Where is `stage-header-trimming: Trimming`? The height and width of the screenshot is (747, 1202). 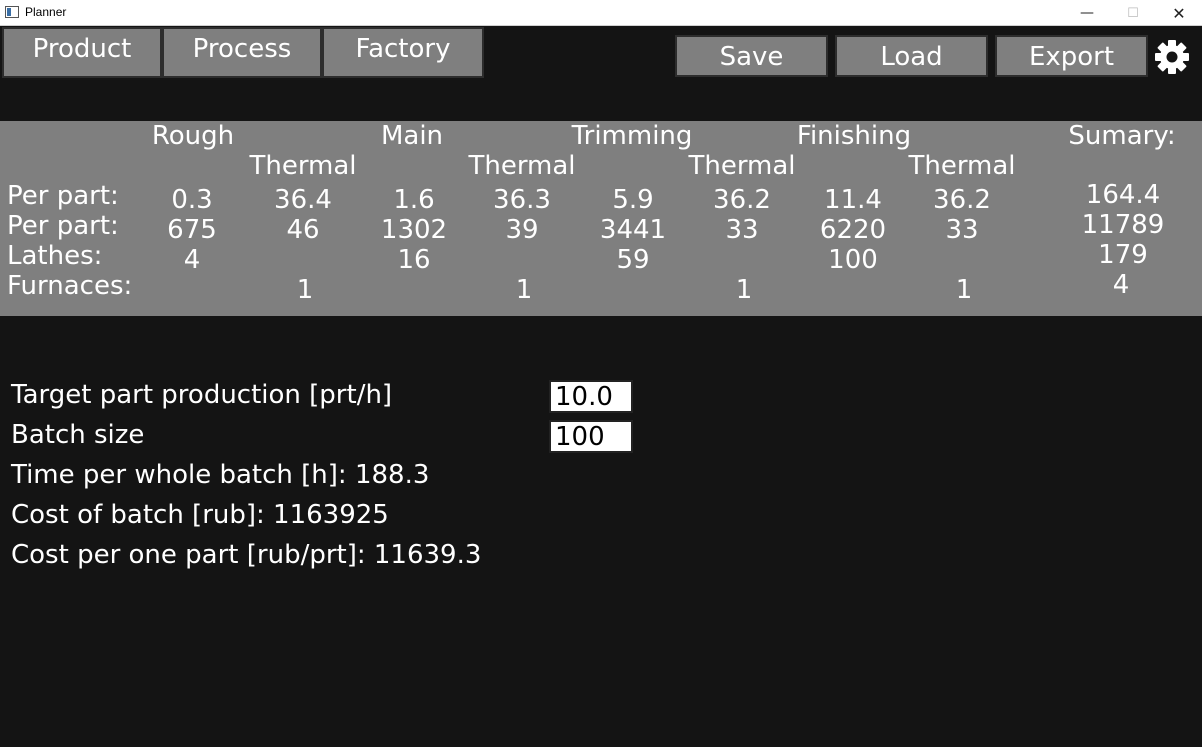
stage-header-trimming: Trimming is located at coordinates (632, 136).